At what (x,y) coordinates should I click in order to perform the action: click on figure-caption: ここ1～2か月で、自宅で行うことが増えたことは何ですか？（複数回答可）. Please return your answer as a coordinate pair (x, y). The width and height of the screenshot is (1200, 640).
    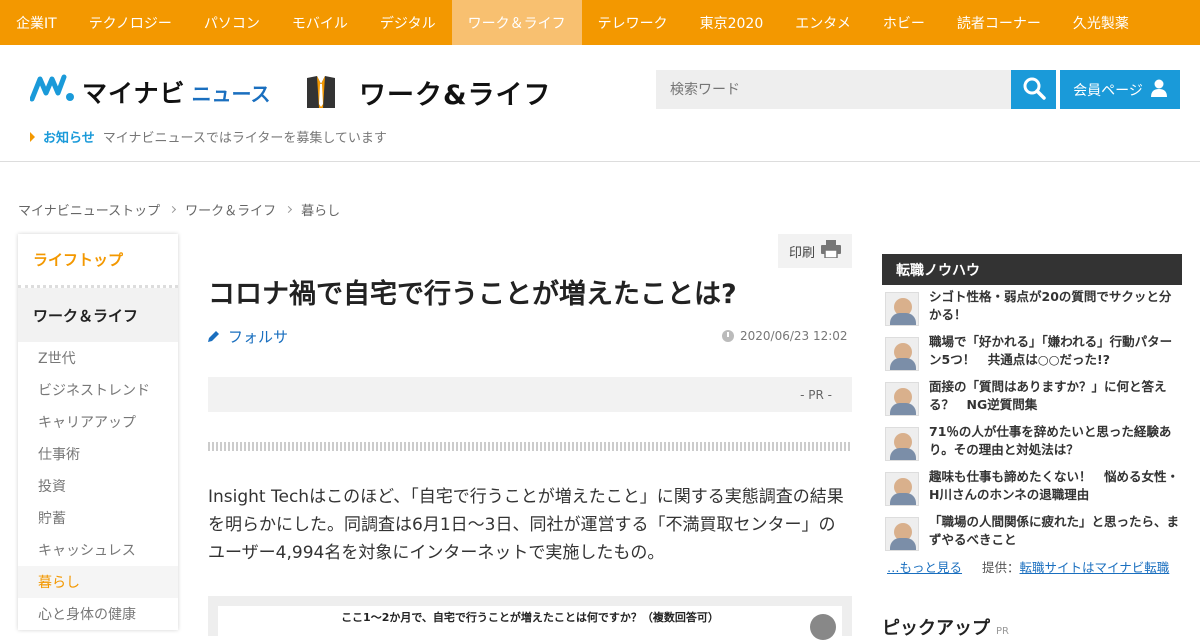
    Looking at the image, I should click on (530, 621).